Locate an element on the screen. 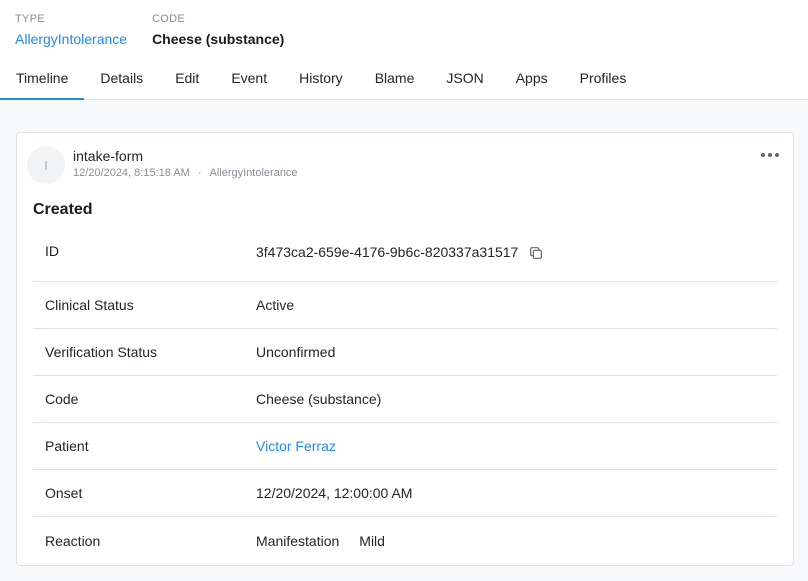 This screenshot has height=581, width=808. field-key: Clinical Status is located at coordinates (89, 305).